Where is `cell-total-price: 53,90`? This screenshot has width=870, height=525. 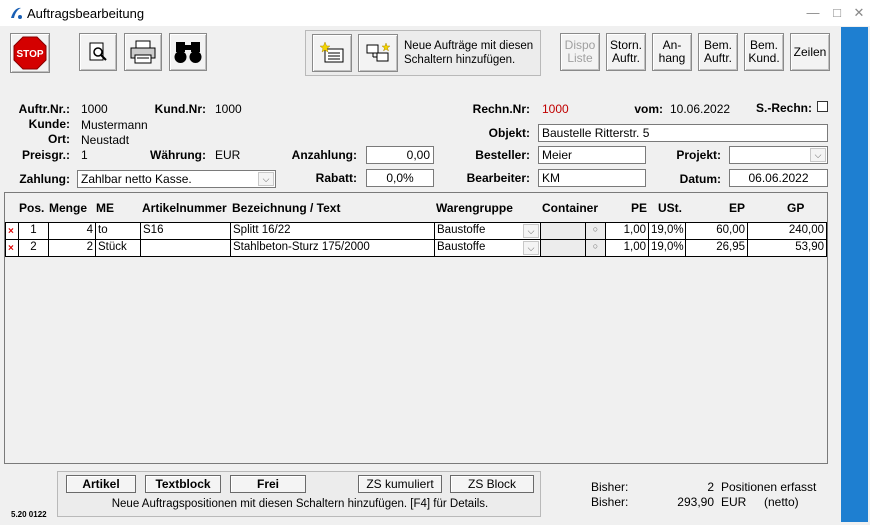
cell-total-price: 53,90 is located at coordinates (787, 248).